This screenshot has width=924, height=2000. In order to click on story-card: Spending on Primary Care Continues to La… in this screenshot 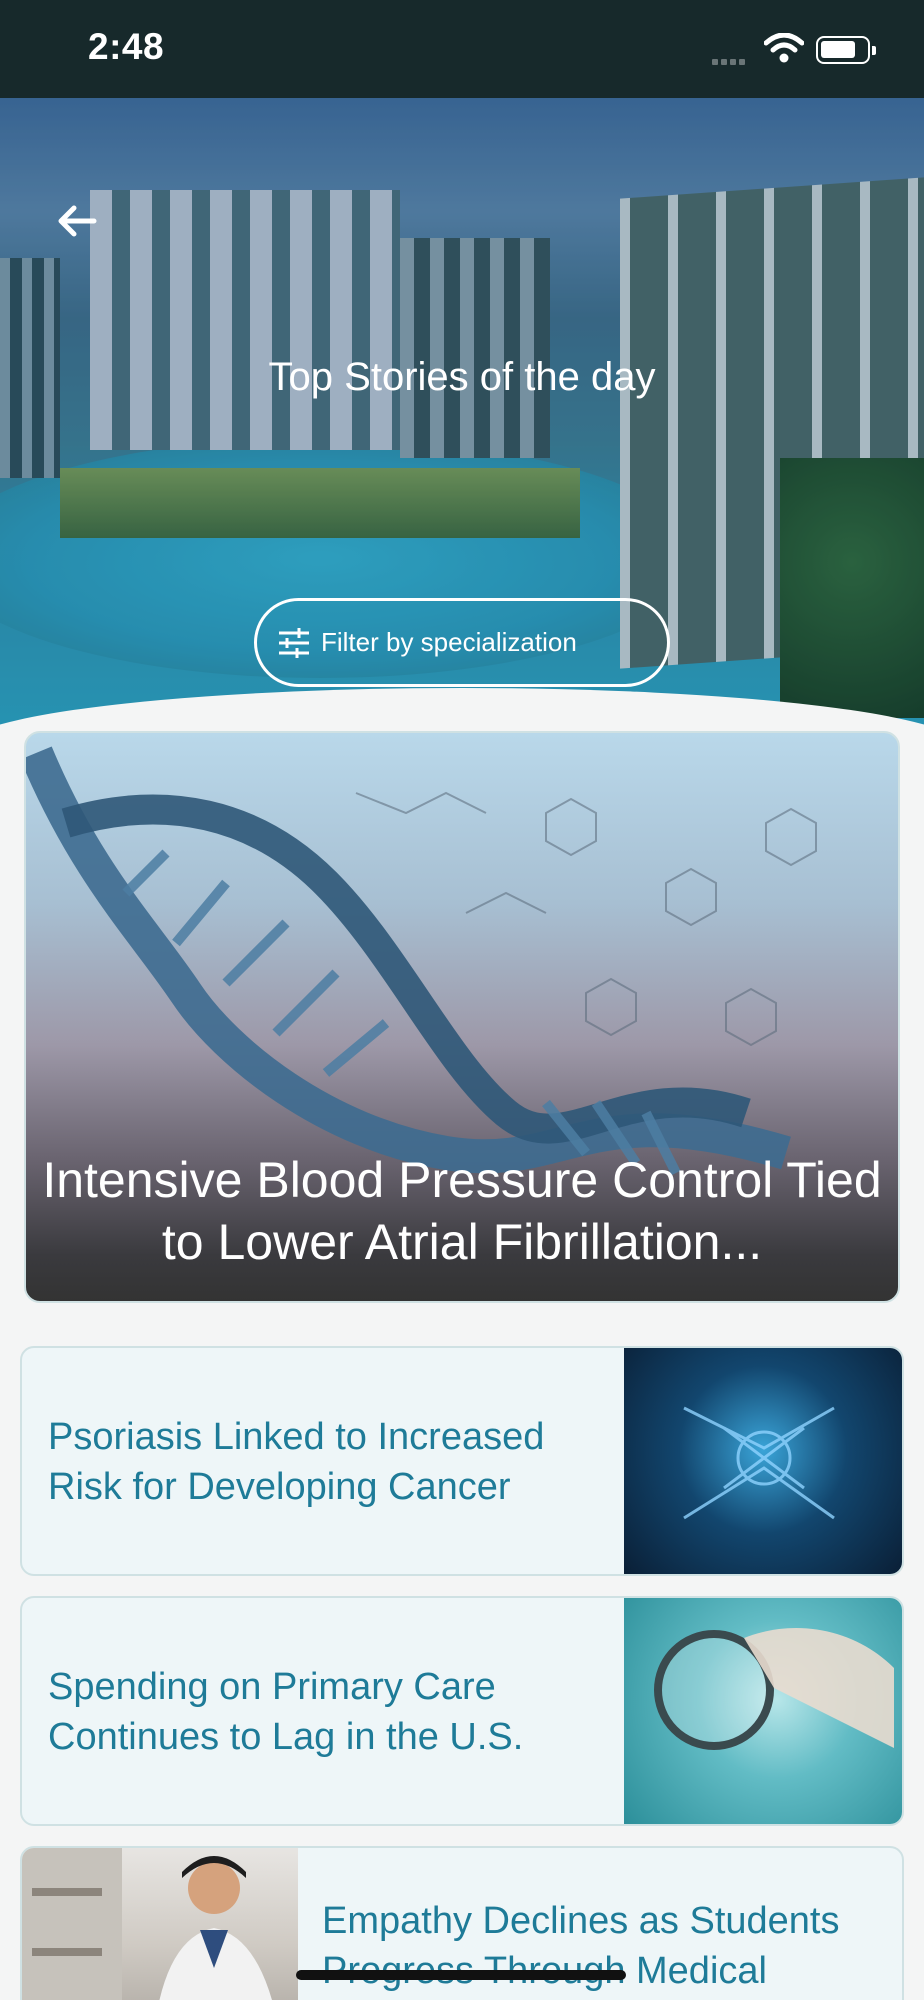, I will do `click(462, 1711)`.